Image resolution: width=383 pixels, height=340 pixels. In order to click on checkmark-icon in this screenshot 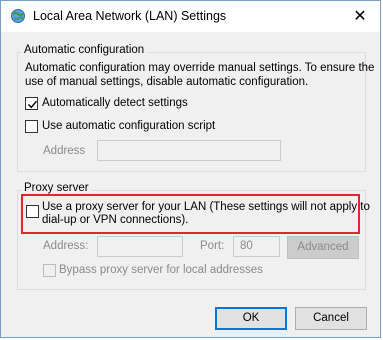, I will do `click(33, 104)`.